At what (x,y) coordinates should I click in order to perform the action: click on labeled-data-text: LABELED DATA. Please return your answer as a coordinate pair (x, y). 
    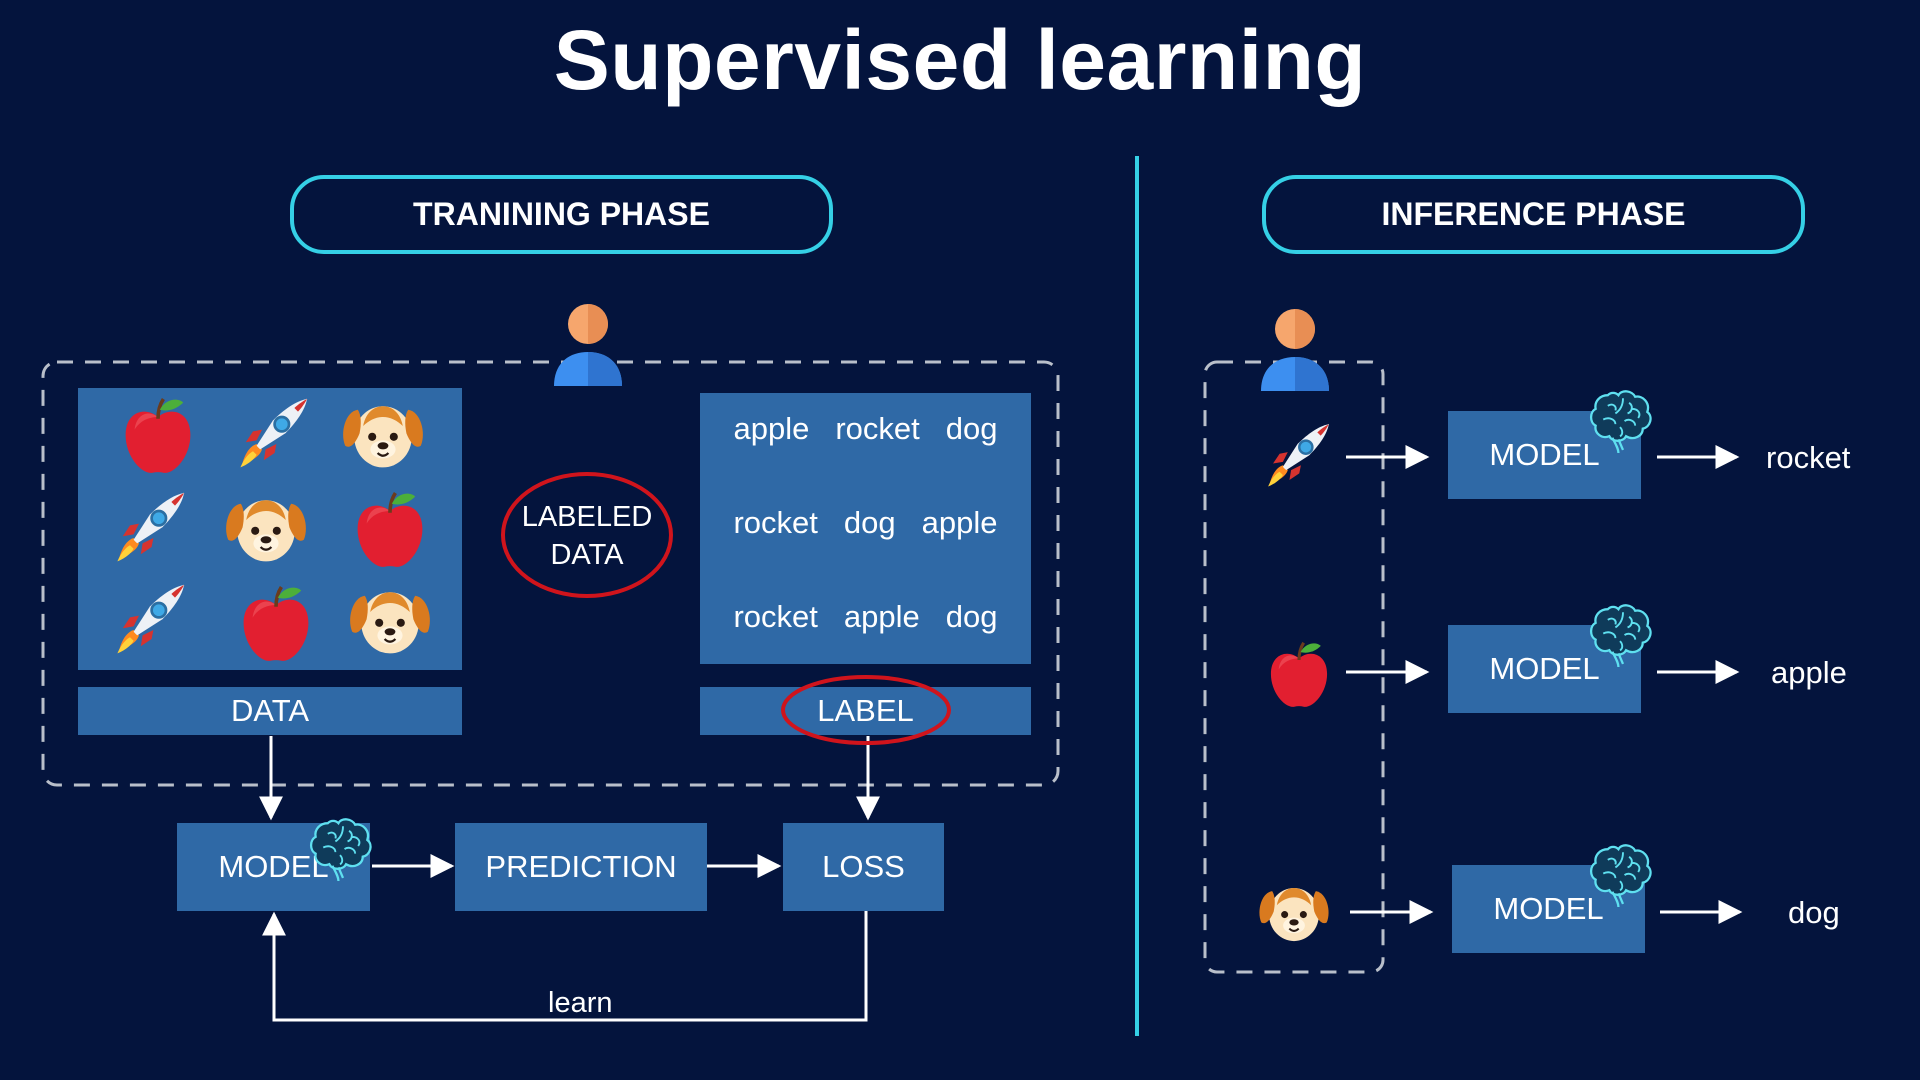
    Looking at the image, I should click on (587, 536).